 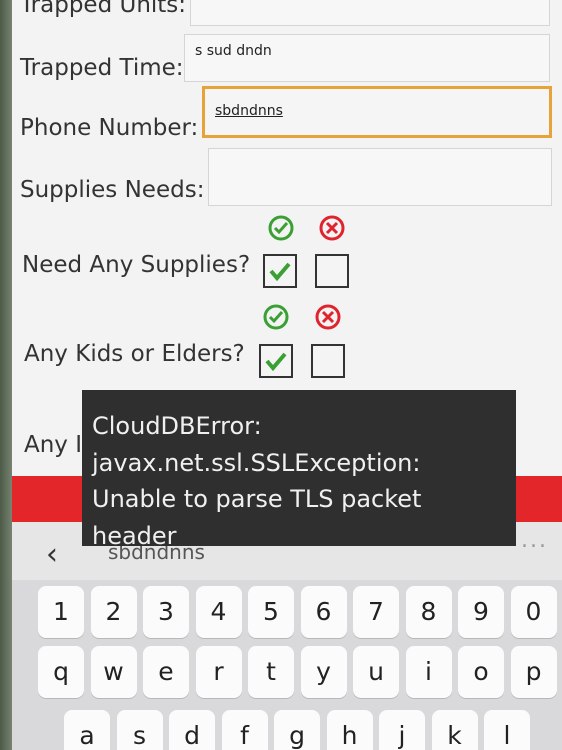 What do you see at coordinates (428, 612) in the screenshot?
I see `key-8: 8` at bounding box center [428, 612].